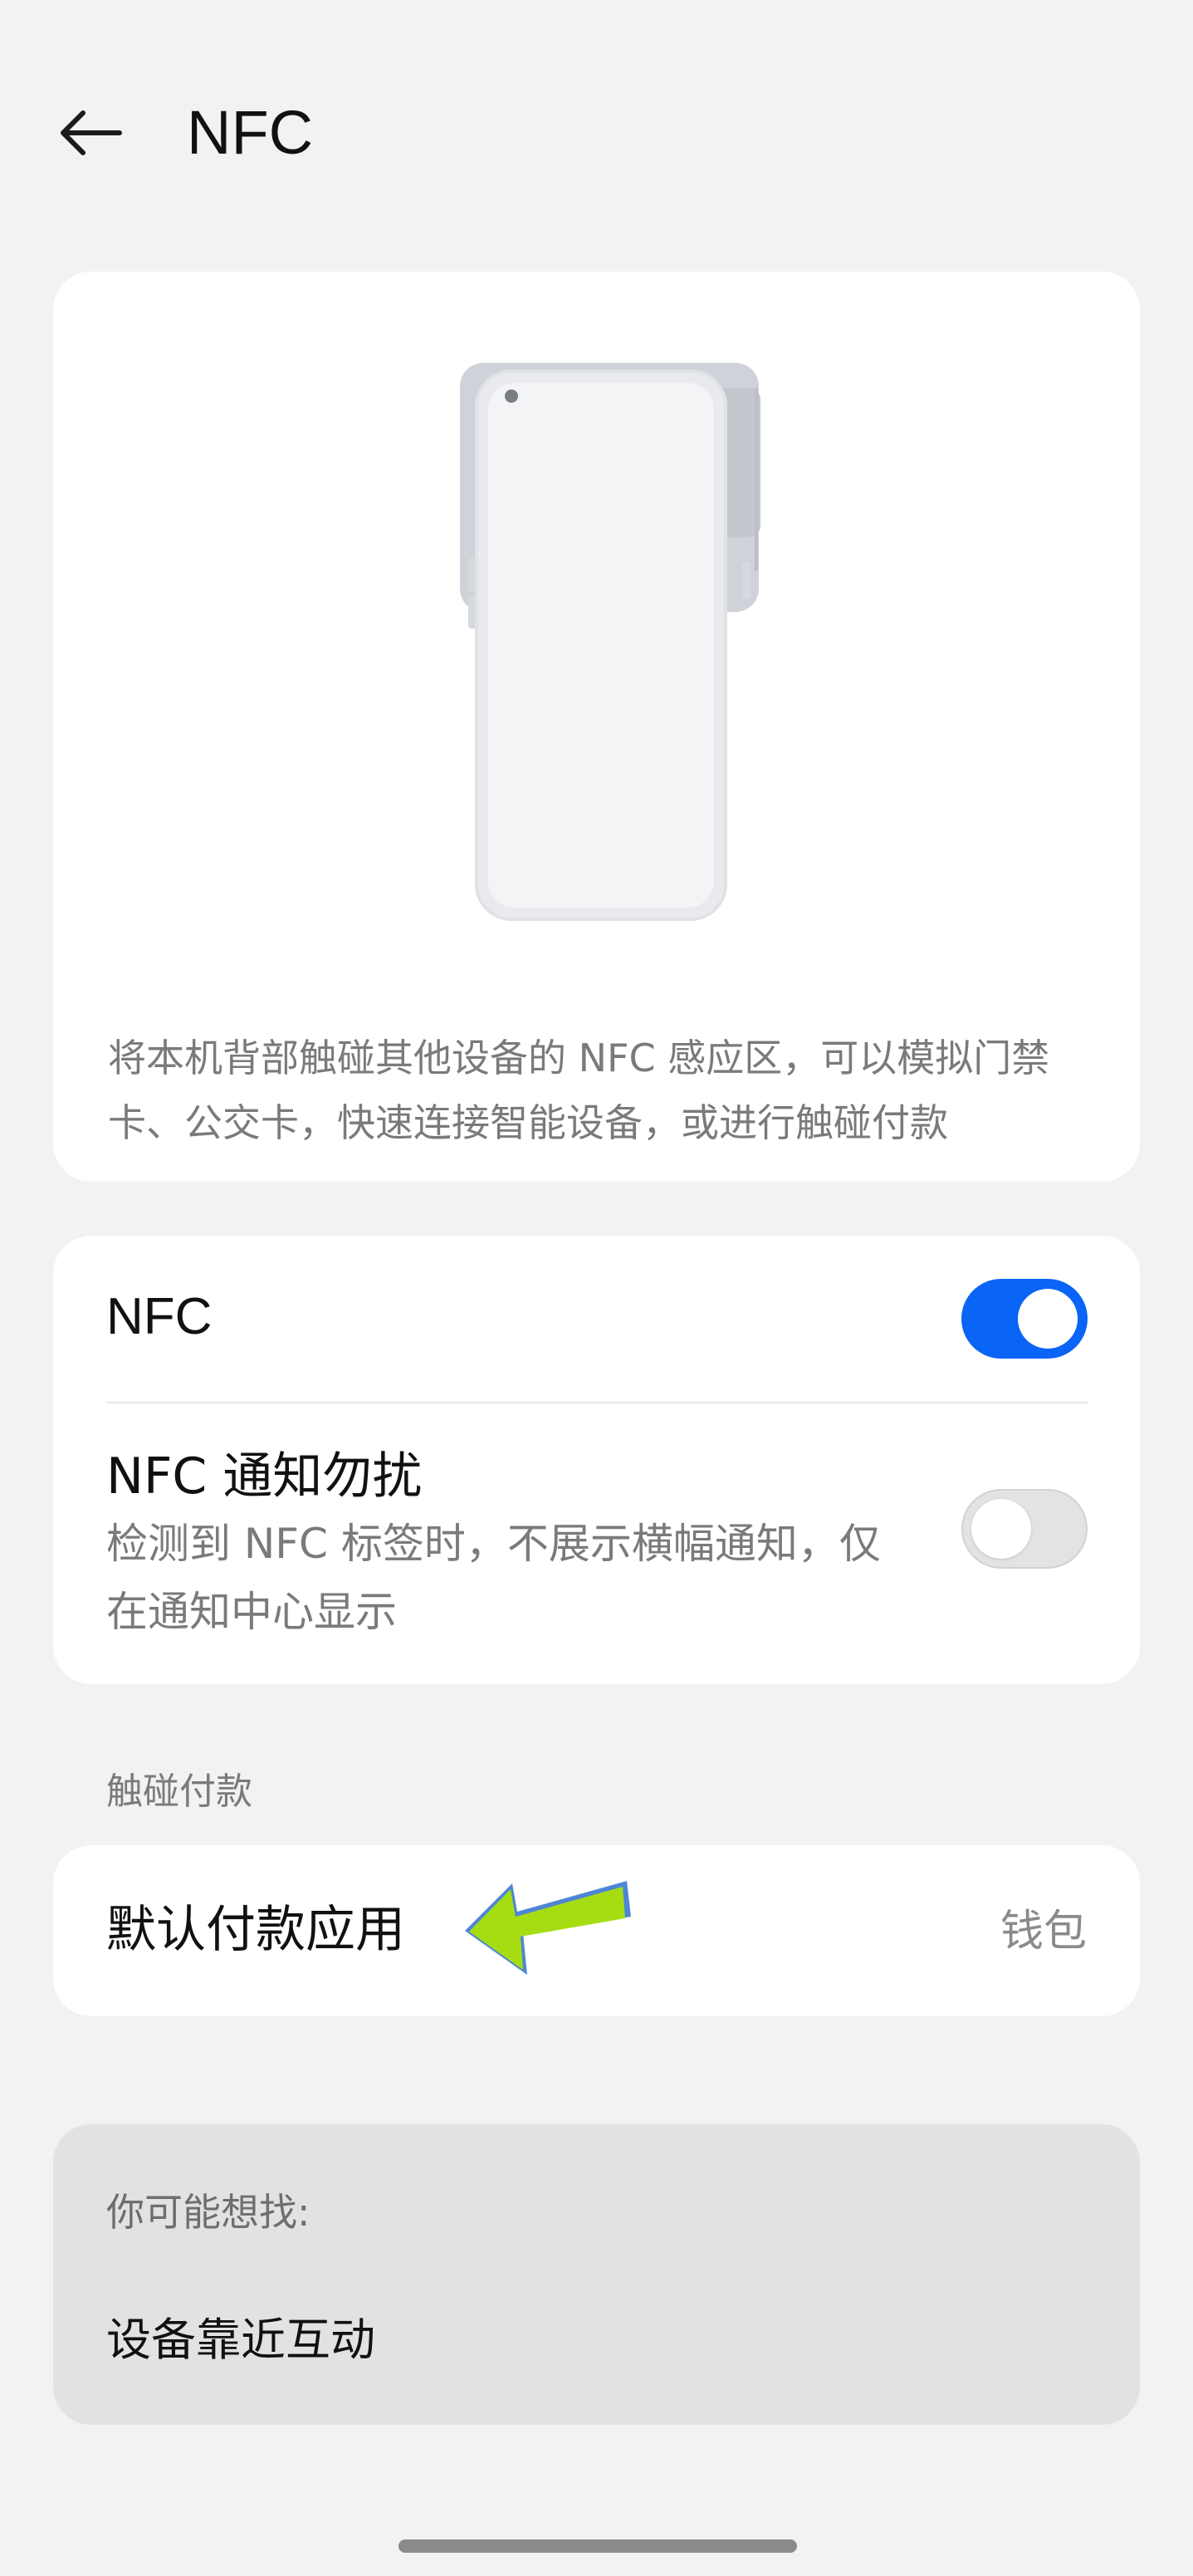  Describe the element at coordinates (159, 1317) in the screenshot. I see `nfc-label: NFC` at that location.